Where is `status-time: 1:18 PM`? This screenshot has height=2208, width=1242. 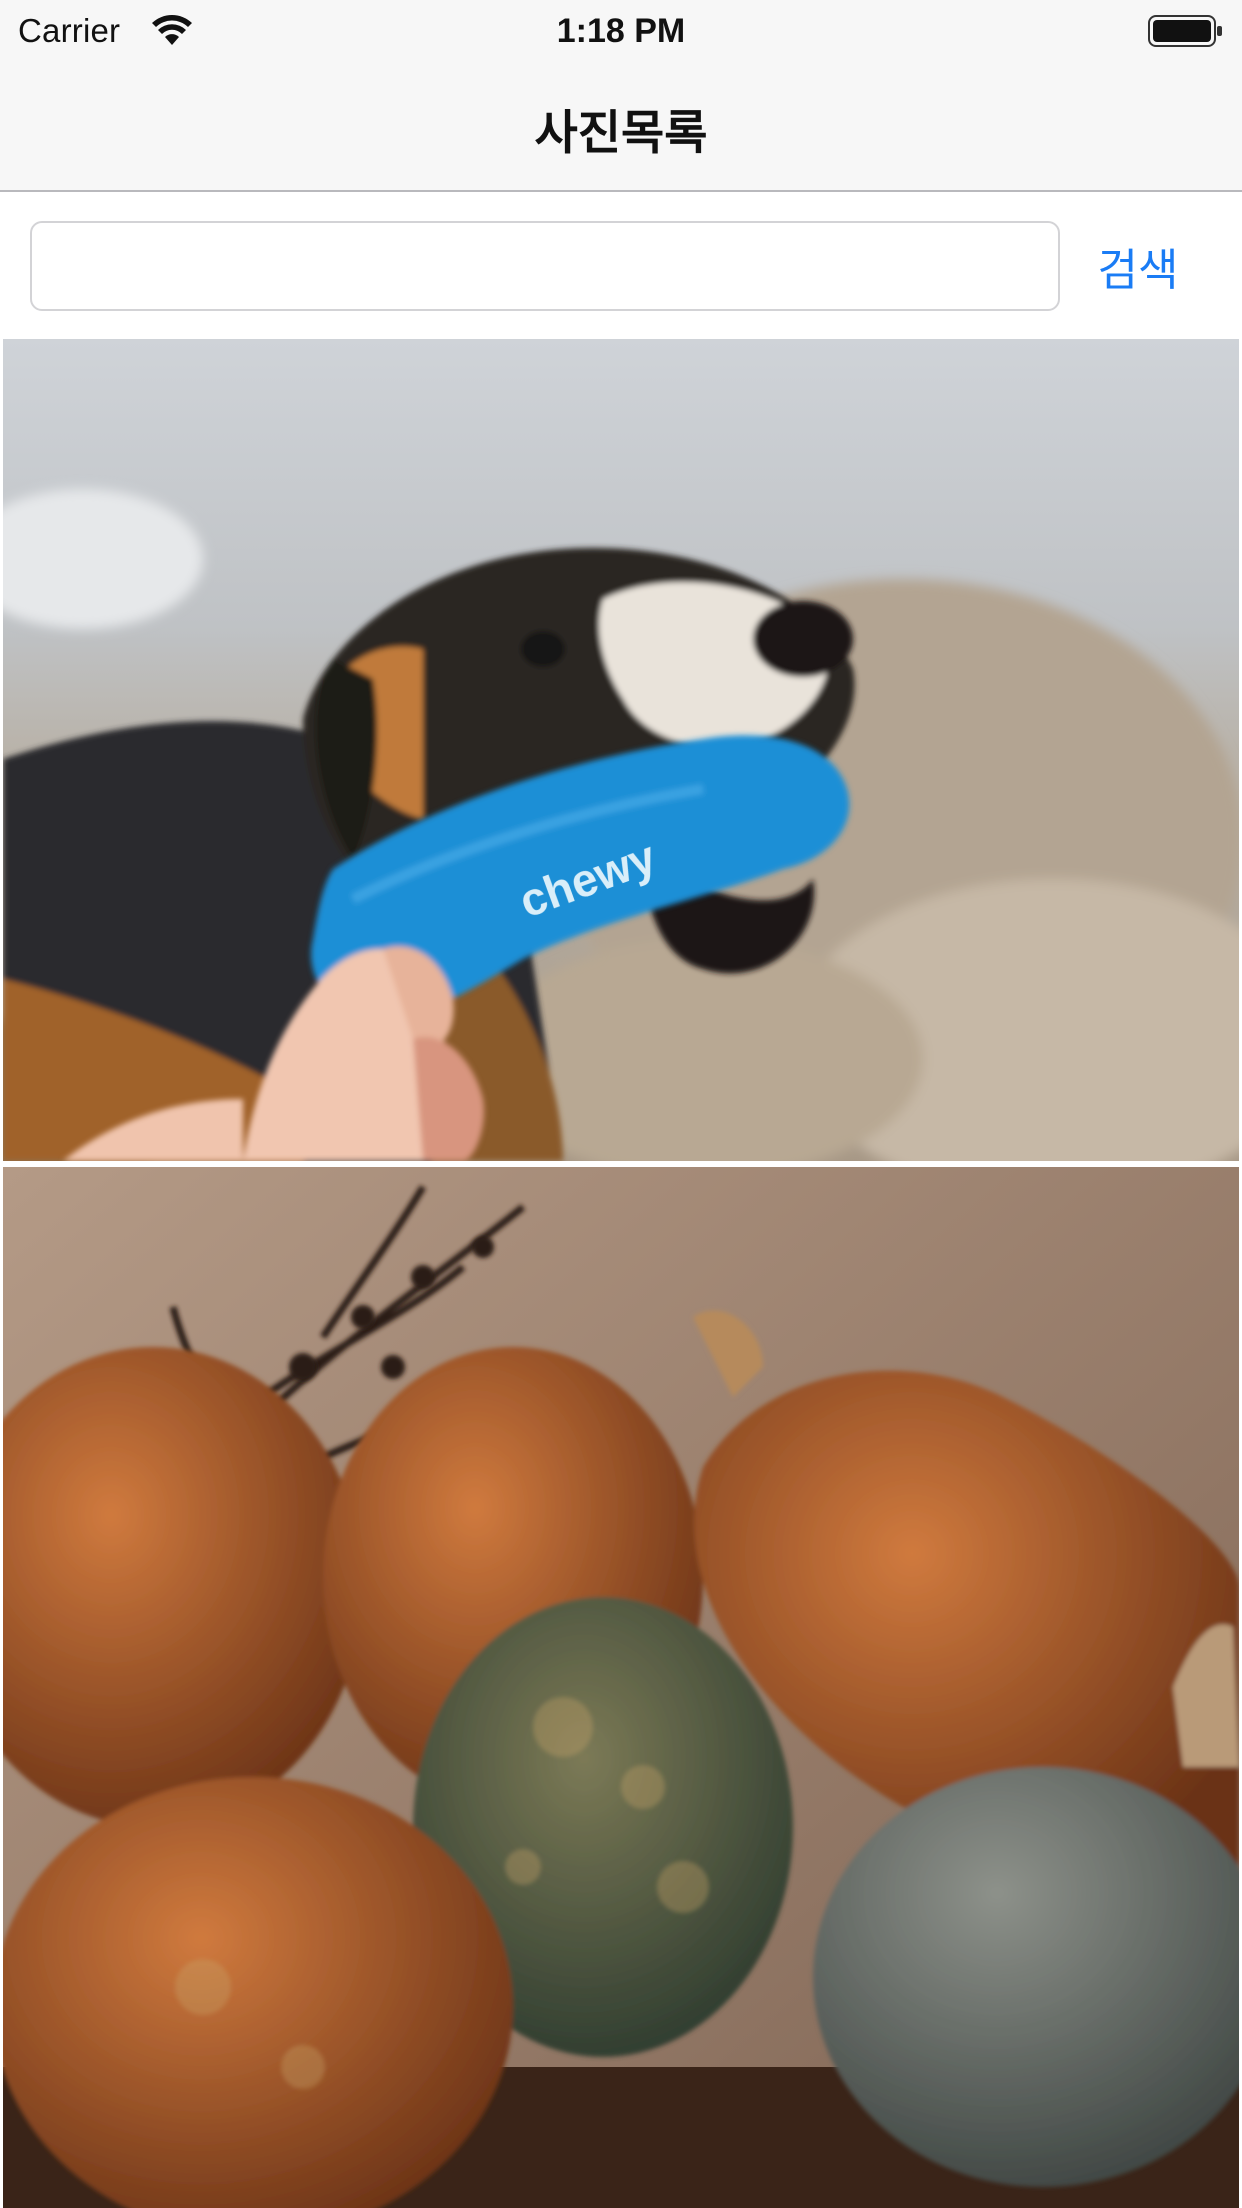 status-time: 1:18 PM is located at coordinates (621, 31).